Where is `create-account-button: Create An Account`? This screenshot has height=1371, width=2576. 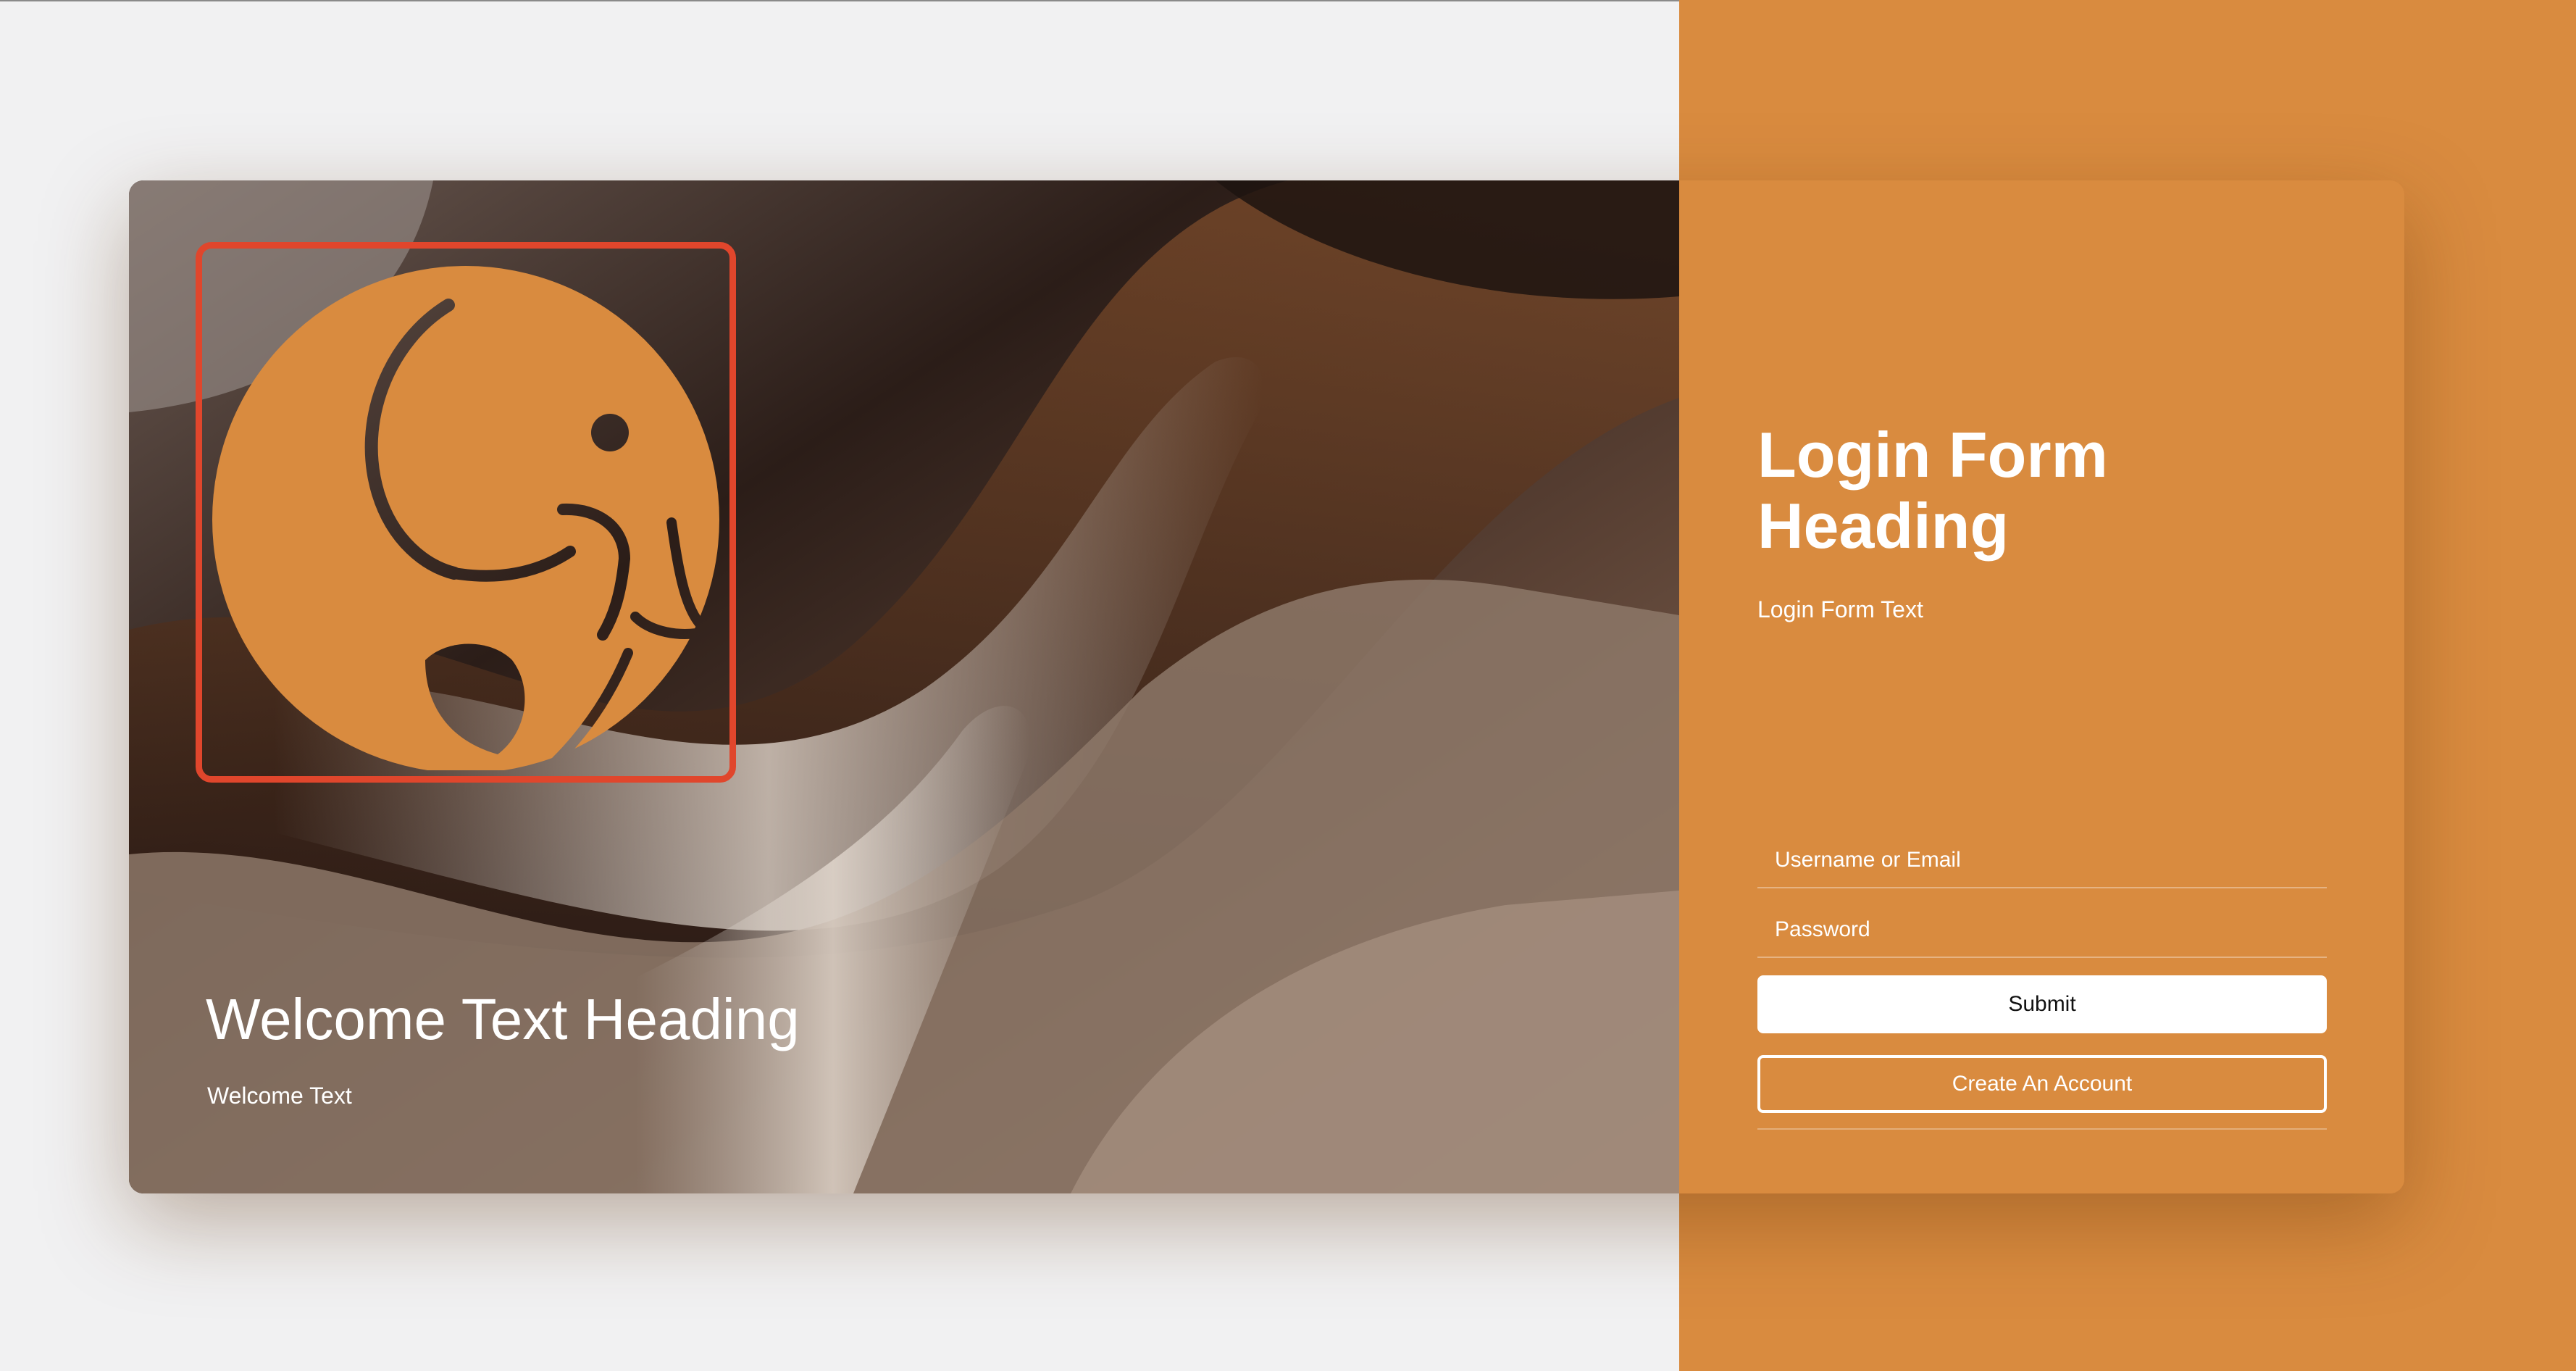 create-account-button: Create An Account is located at coordinates (2042, 1084).